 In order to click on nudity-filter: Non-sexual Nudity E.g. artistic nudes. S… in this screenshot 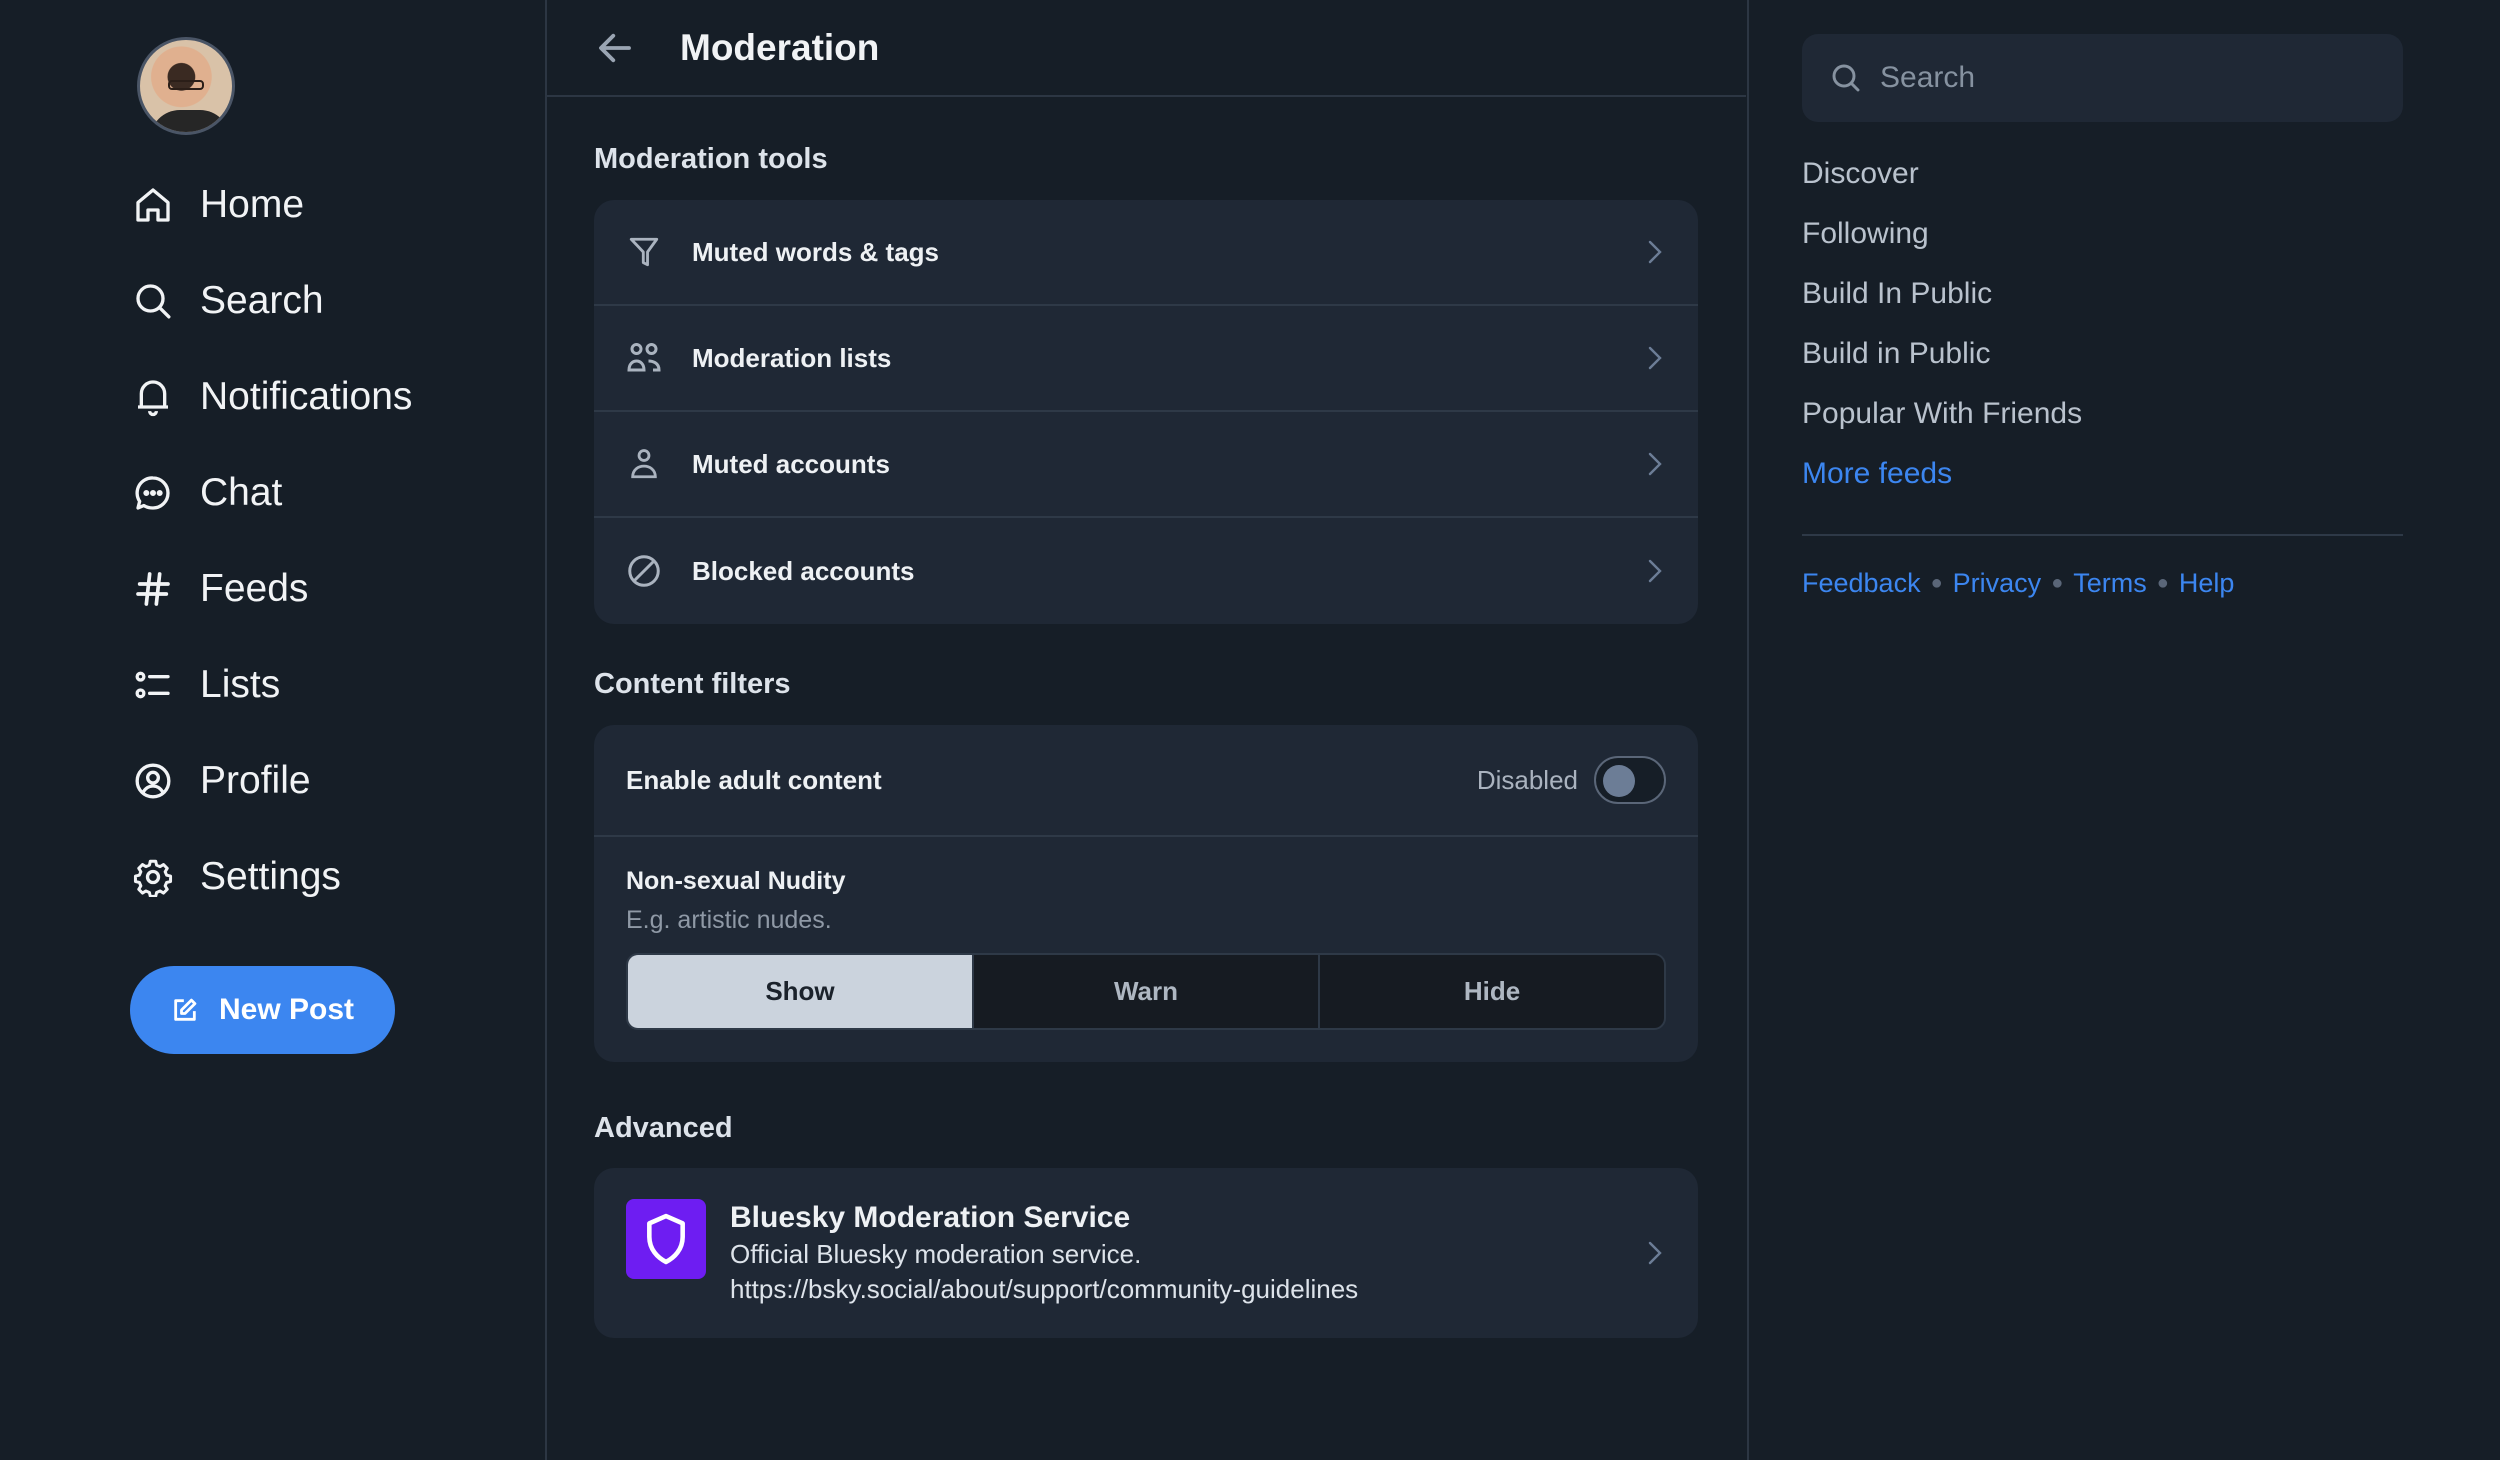, I will do `click(1146, 949)`.